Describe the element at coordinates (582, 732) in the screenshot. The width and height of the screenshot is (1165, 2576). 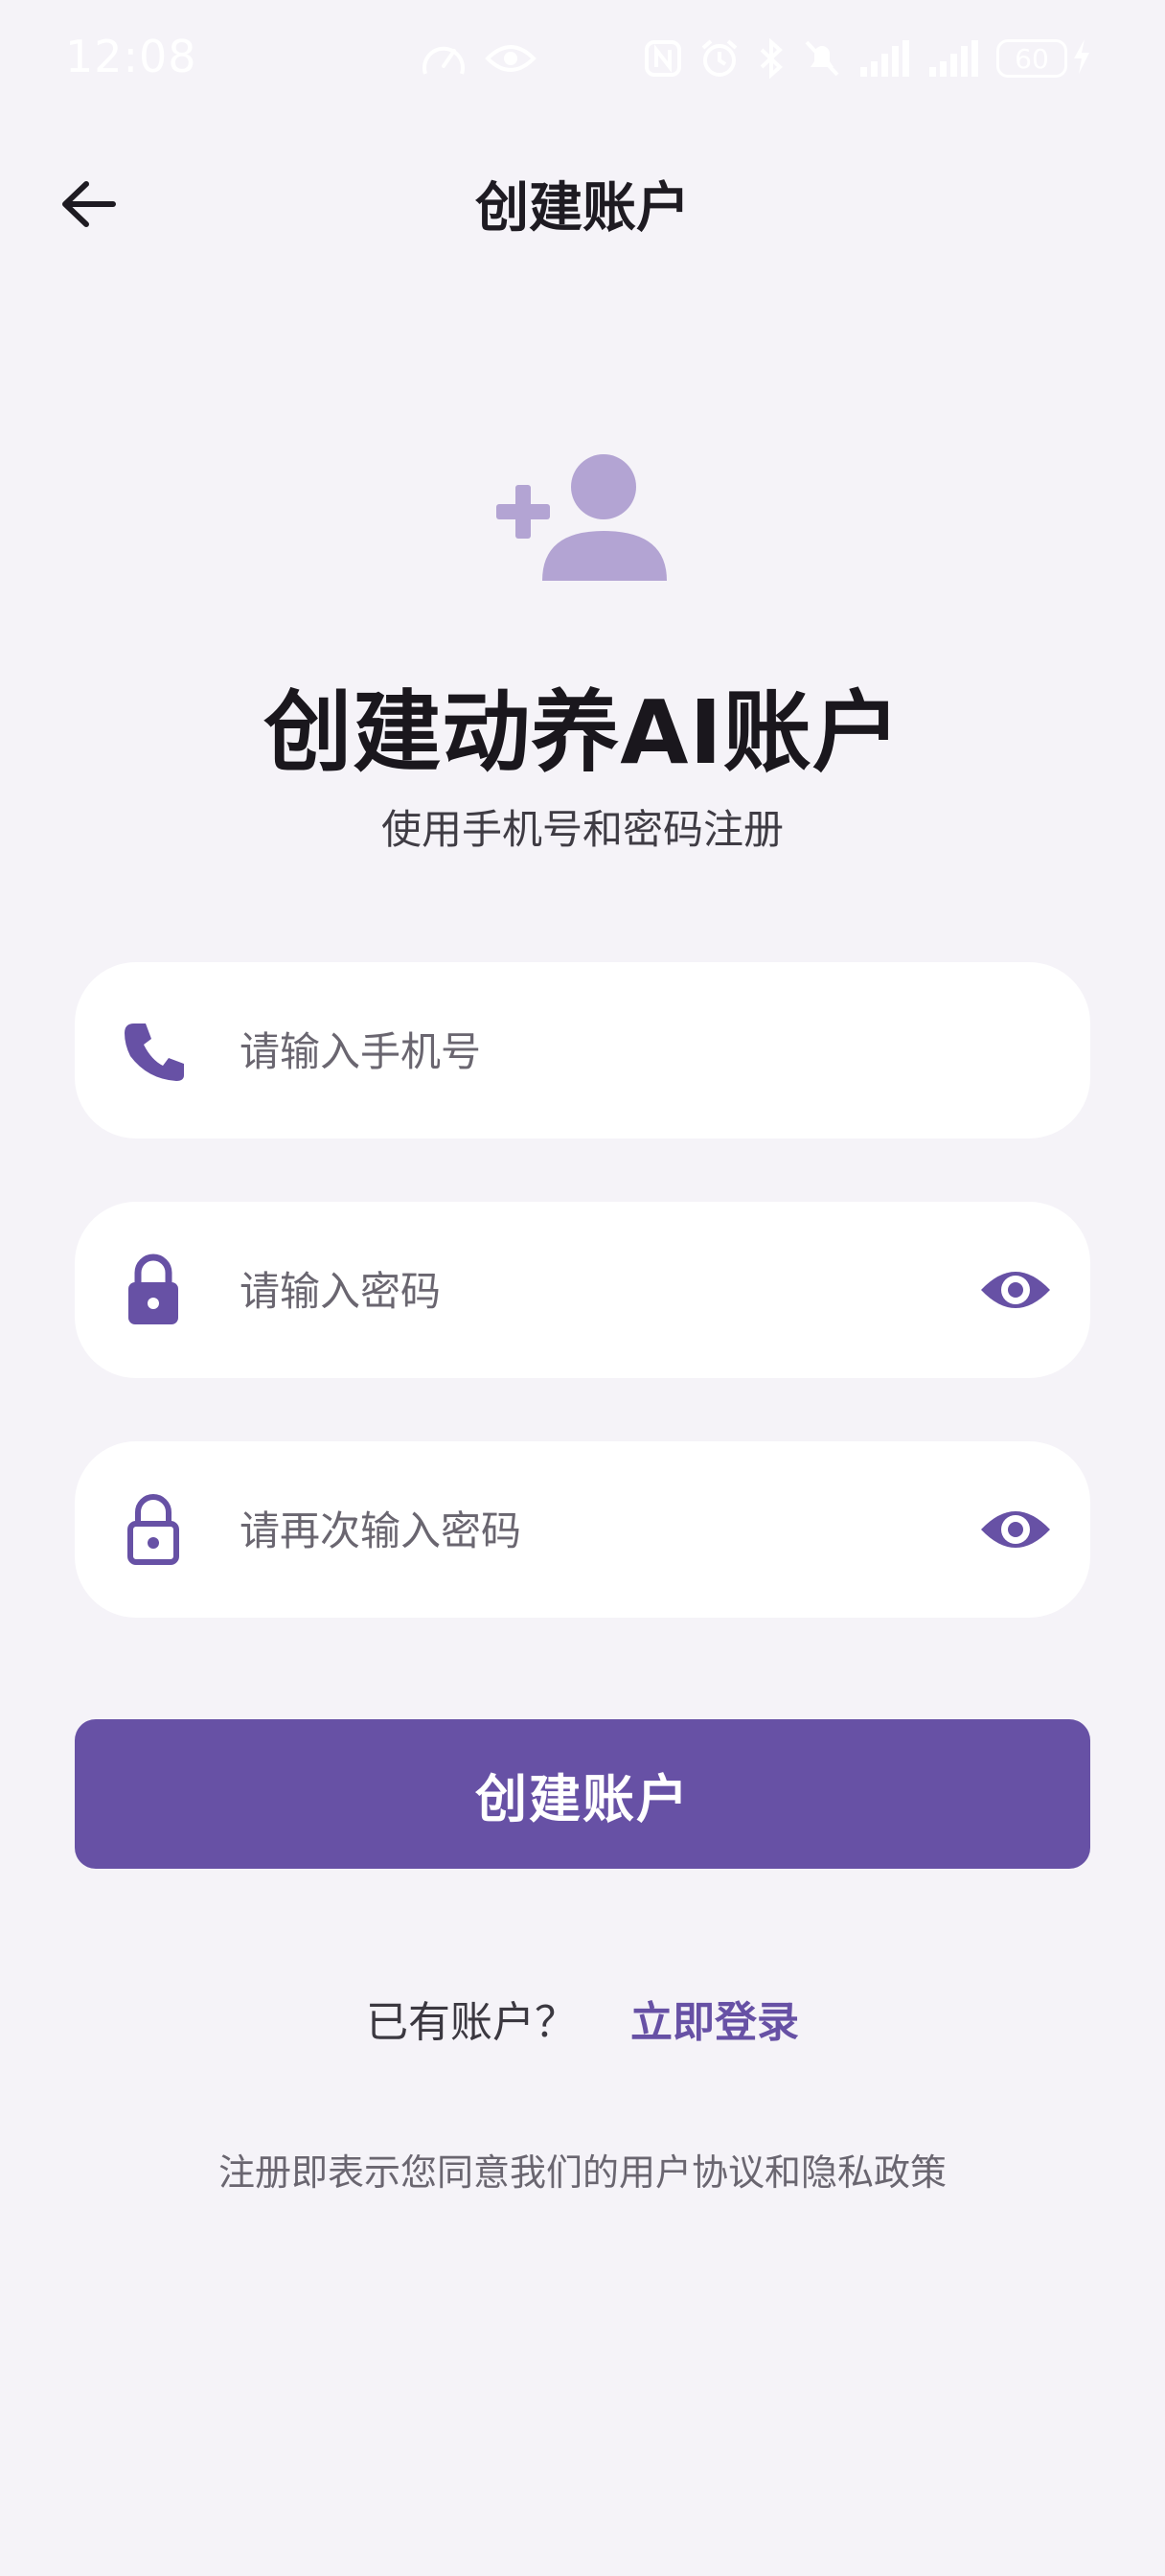
I see `hero-title: 创建动养AI账户` at that location.